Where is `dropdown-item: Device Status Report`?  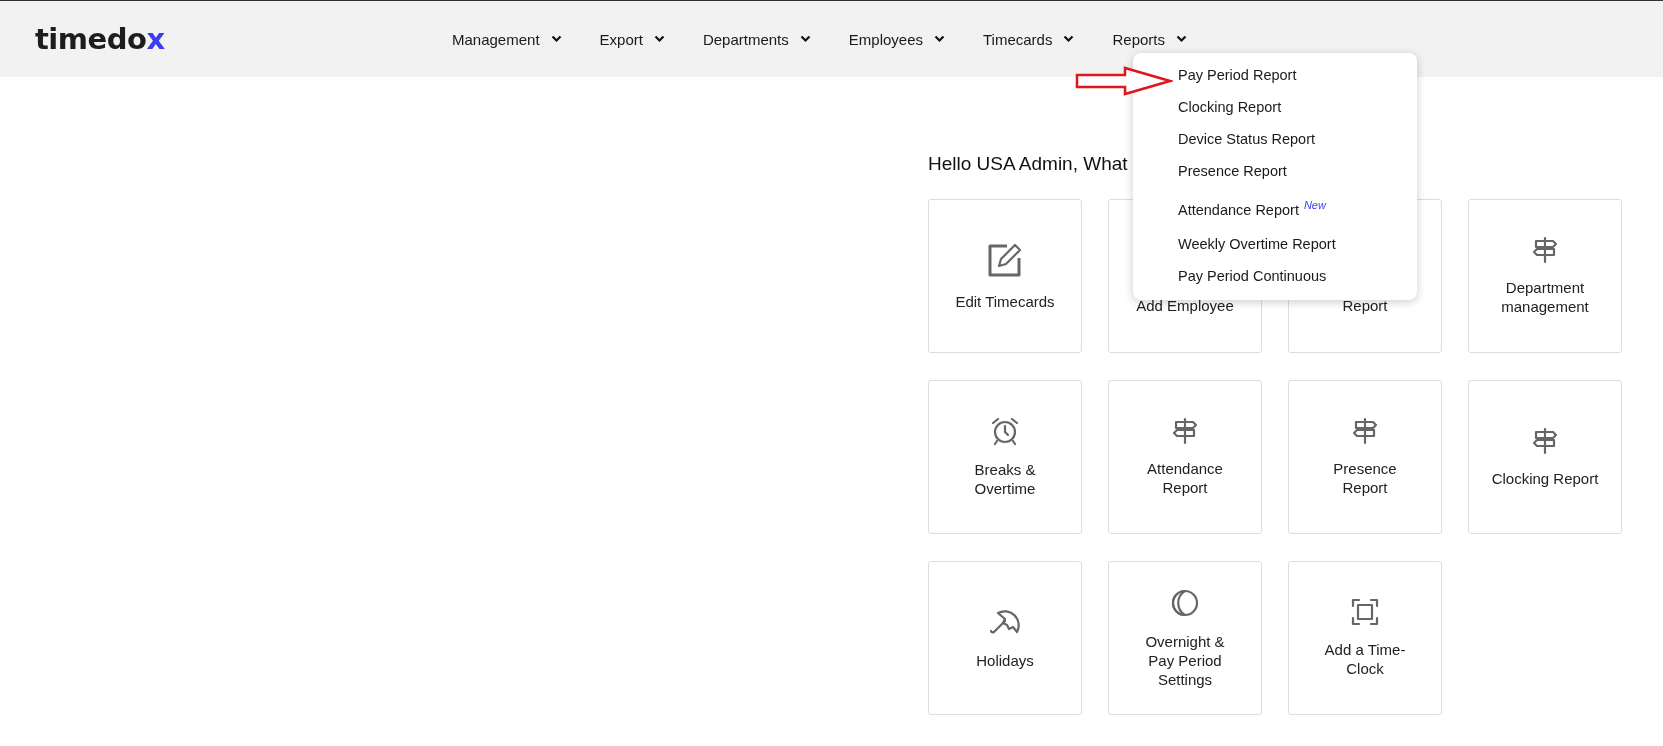
dropdown-item: Device Status Report is located at coordinates (1246, 139).